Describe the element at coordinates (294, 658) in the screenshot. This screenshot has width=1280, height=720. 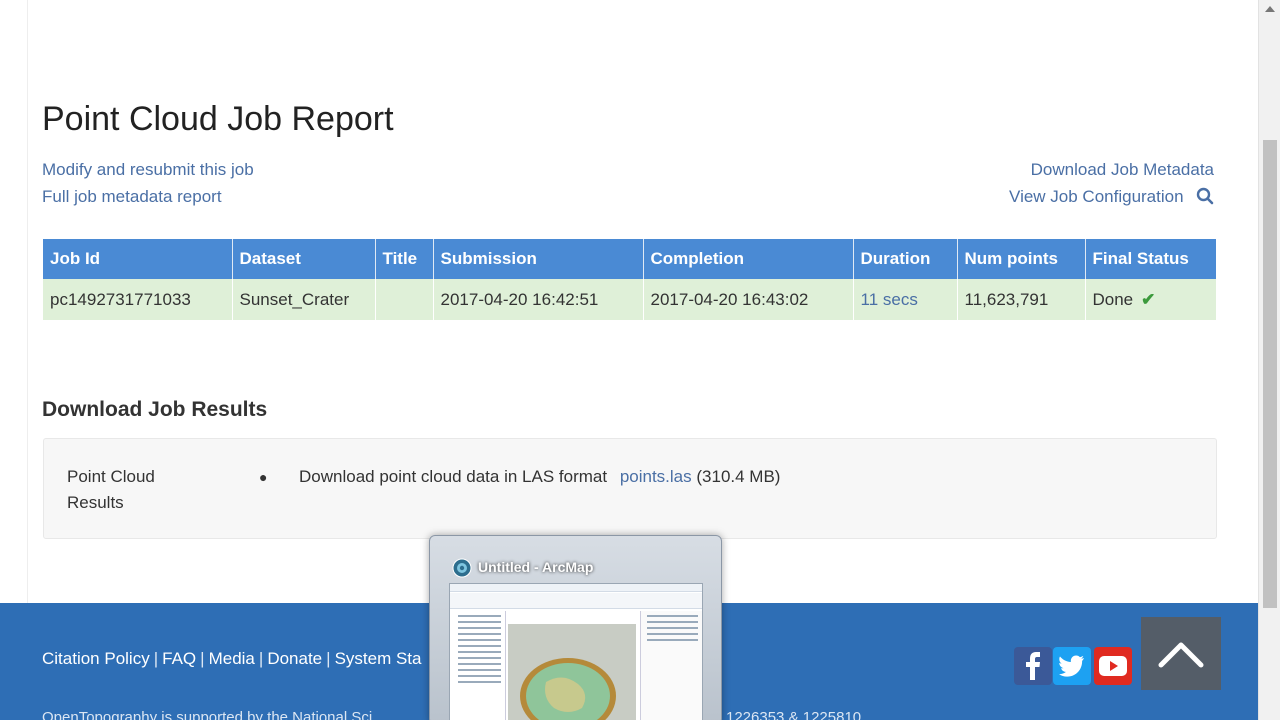
I see `footer-link-donate: Donate` at that location.